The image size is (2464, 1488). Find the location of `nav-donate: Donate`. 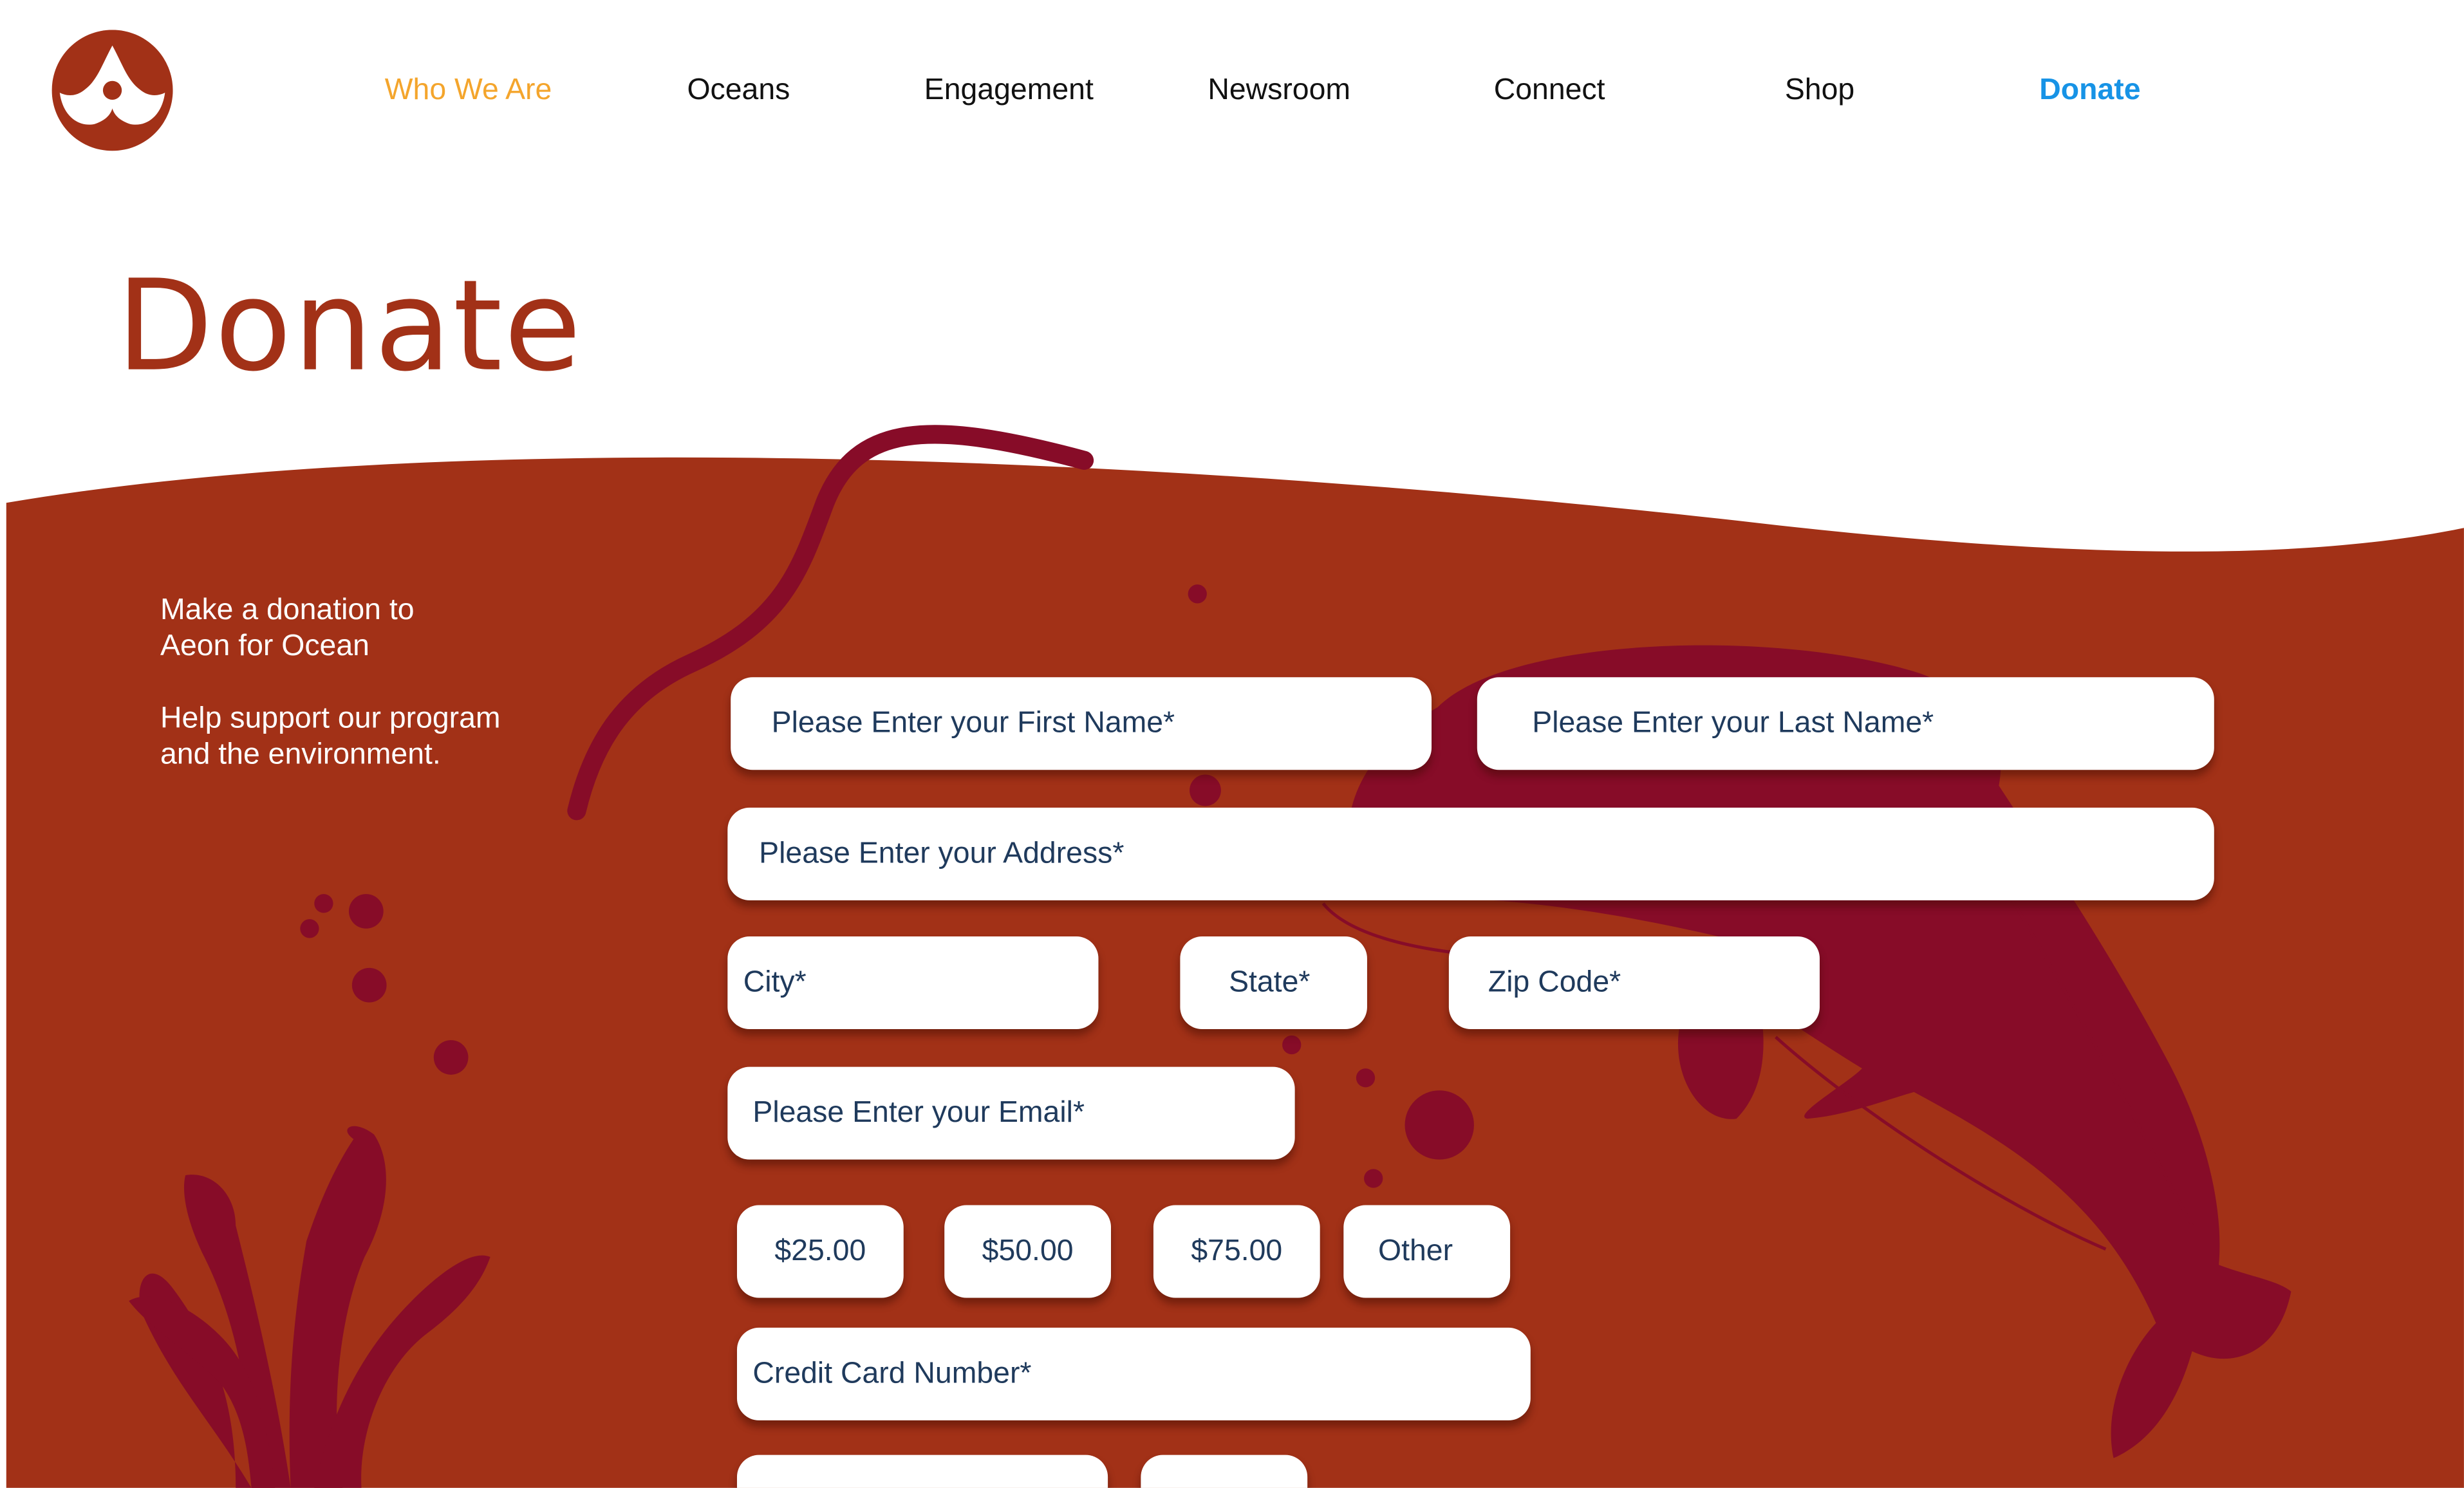

nav-donate: Donate is located at coordinates (2090, 91).